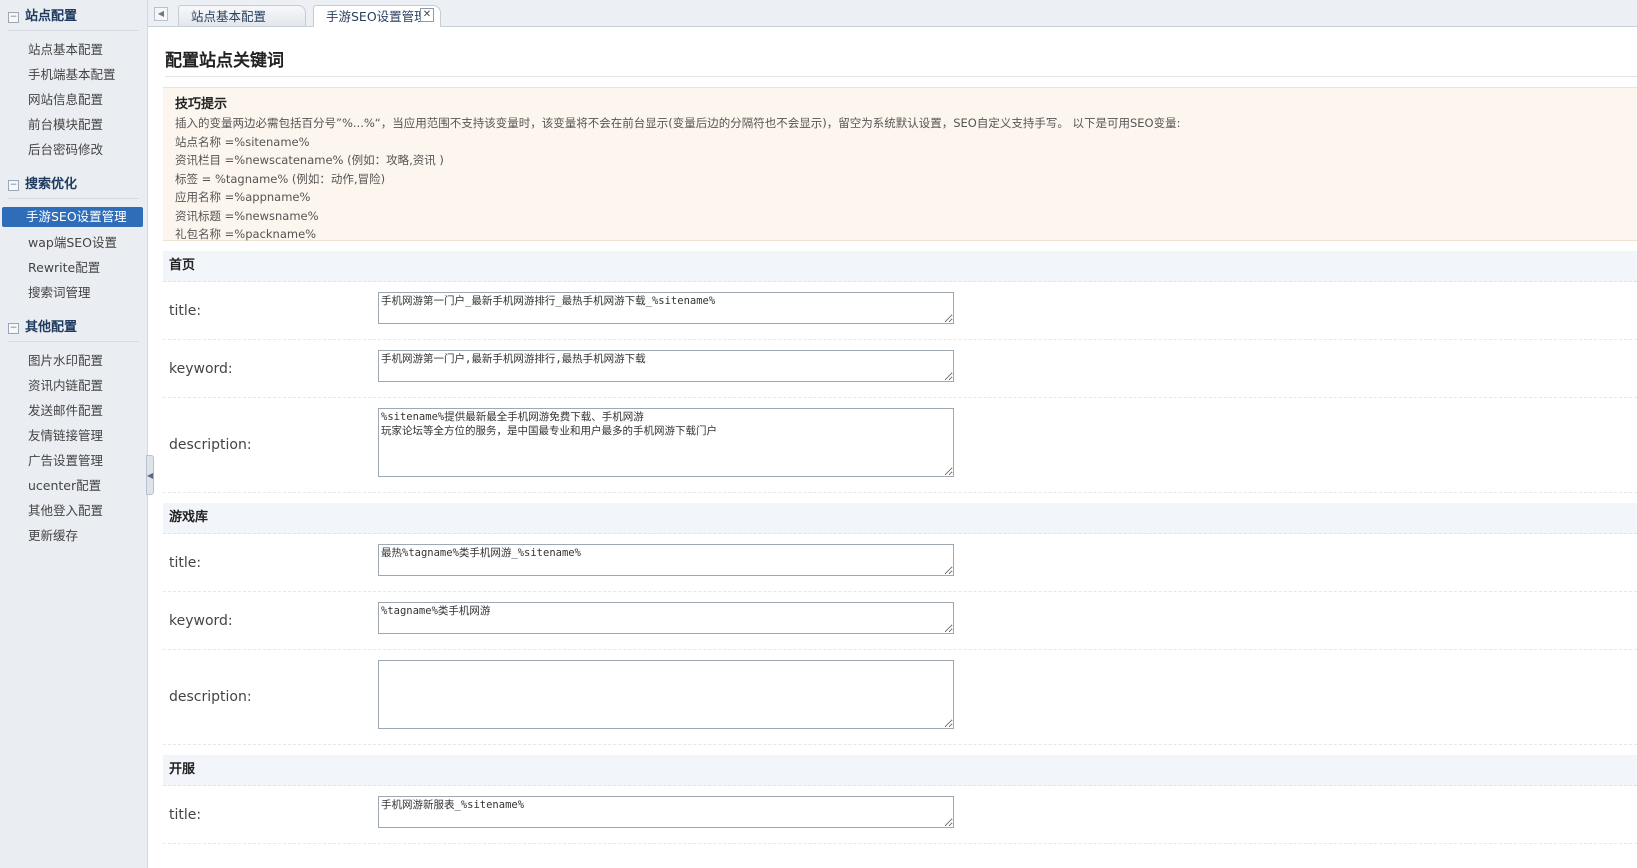 Image resolution: width=1637 pixels, height=868 pixels. What do you see at coordinates (73, 360) in the screenshot?
I see `sidebar-item-watermark: 图片水印配置` at bounding box center [73, 360].